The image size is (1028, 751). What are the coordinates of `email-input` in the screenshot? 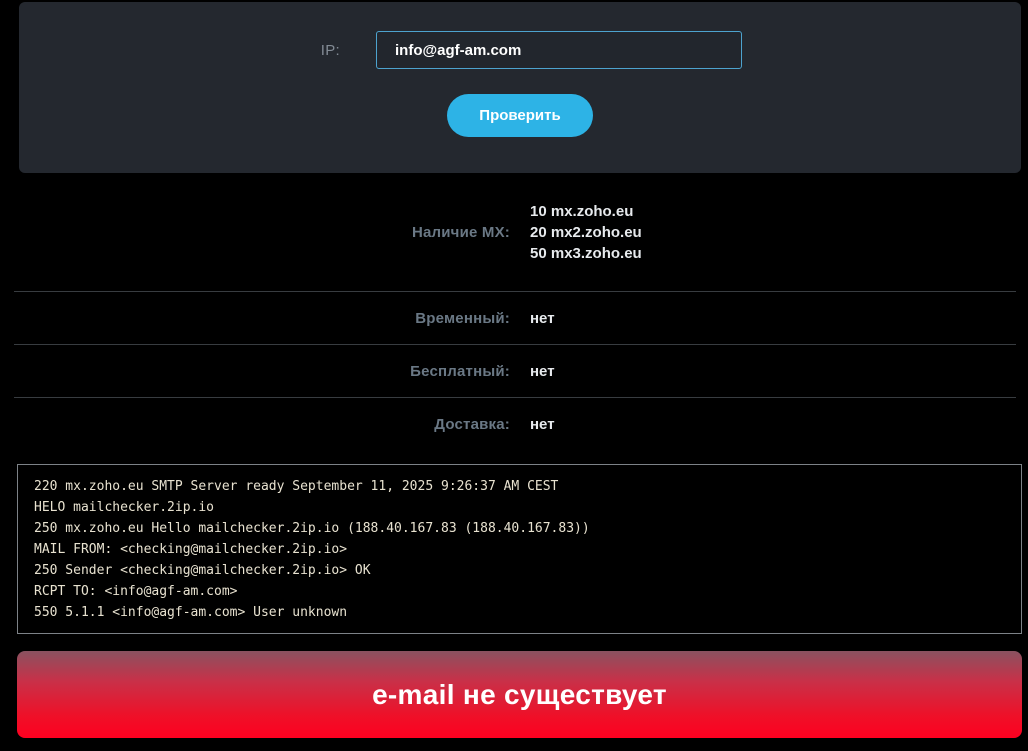 It's located at (559, 50).